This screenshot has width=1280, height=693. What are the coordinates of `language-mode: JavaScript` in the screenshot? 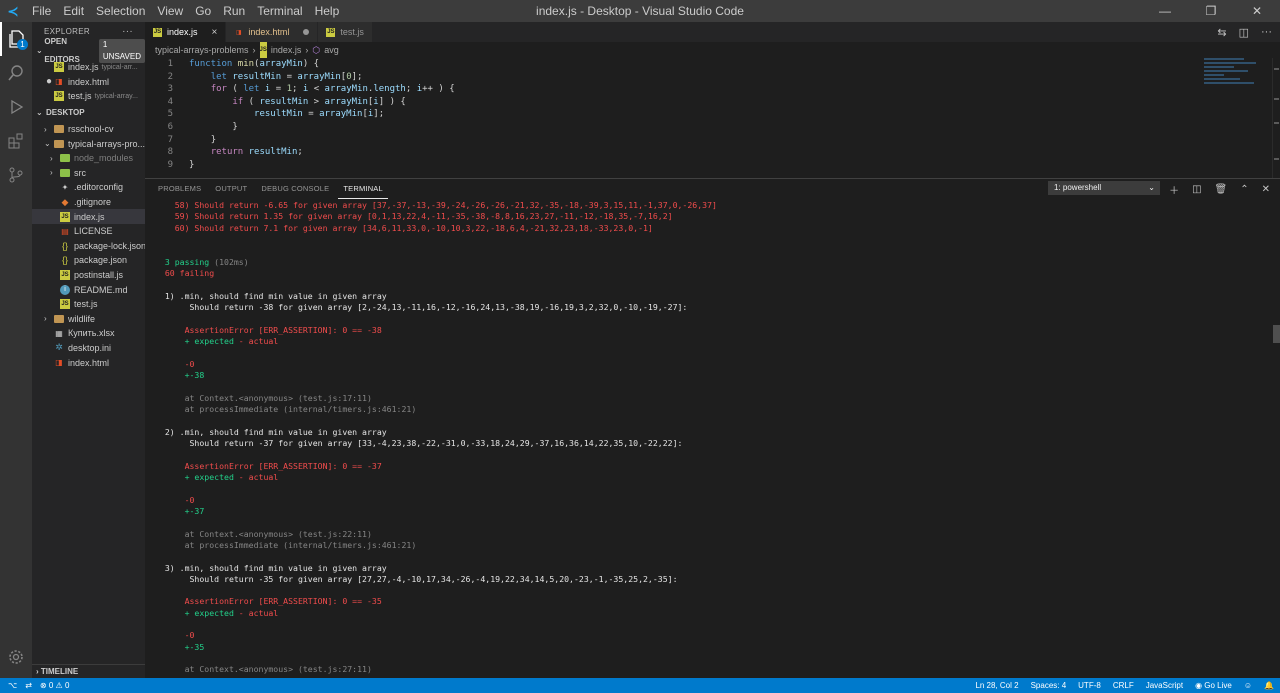 It's located at (1164, 685).